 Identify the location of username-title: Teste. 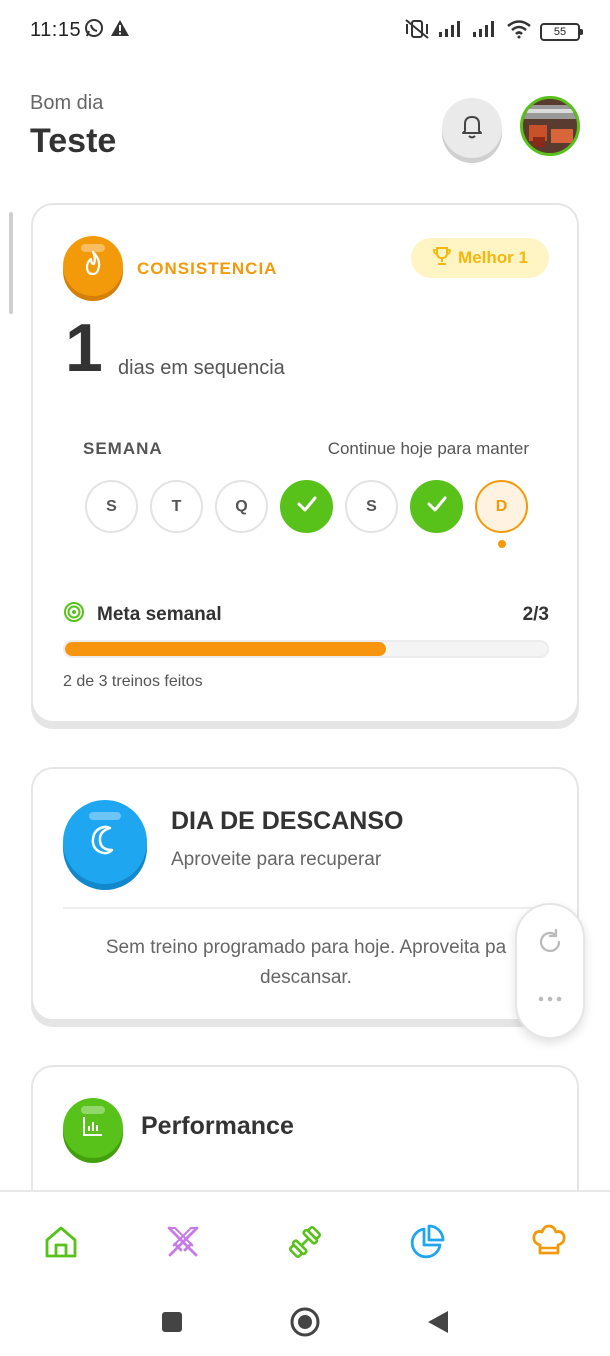
(73, 141).